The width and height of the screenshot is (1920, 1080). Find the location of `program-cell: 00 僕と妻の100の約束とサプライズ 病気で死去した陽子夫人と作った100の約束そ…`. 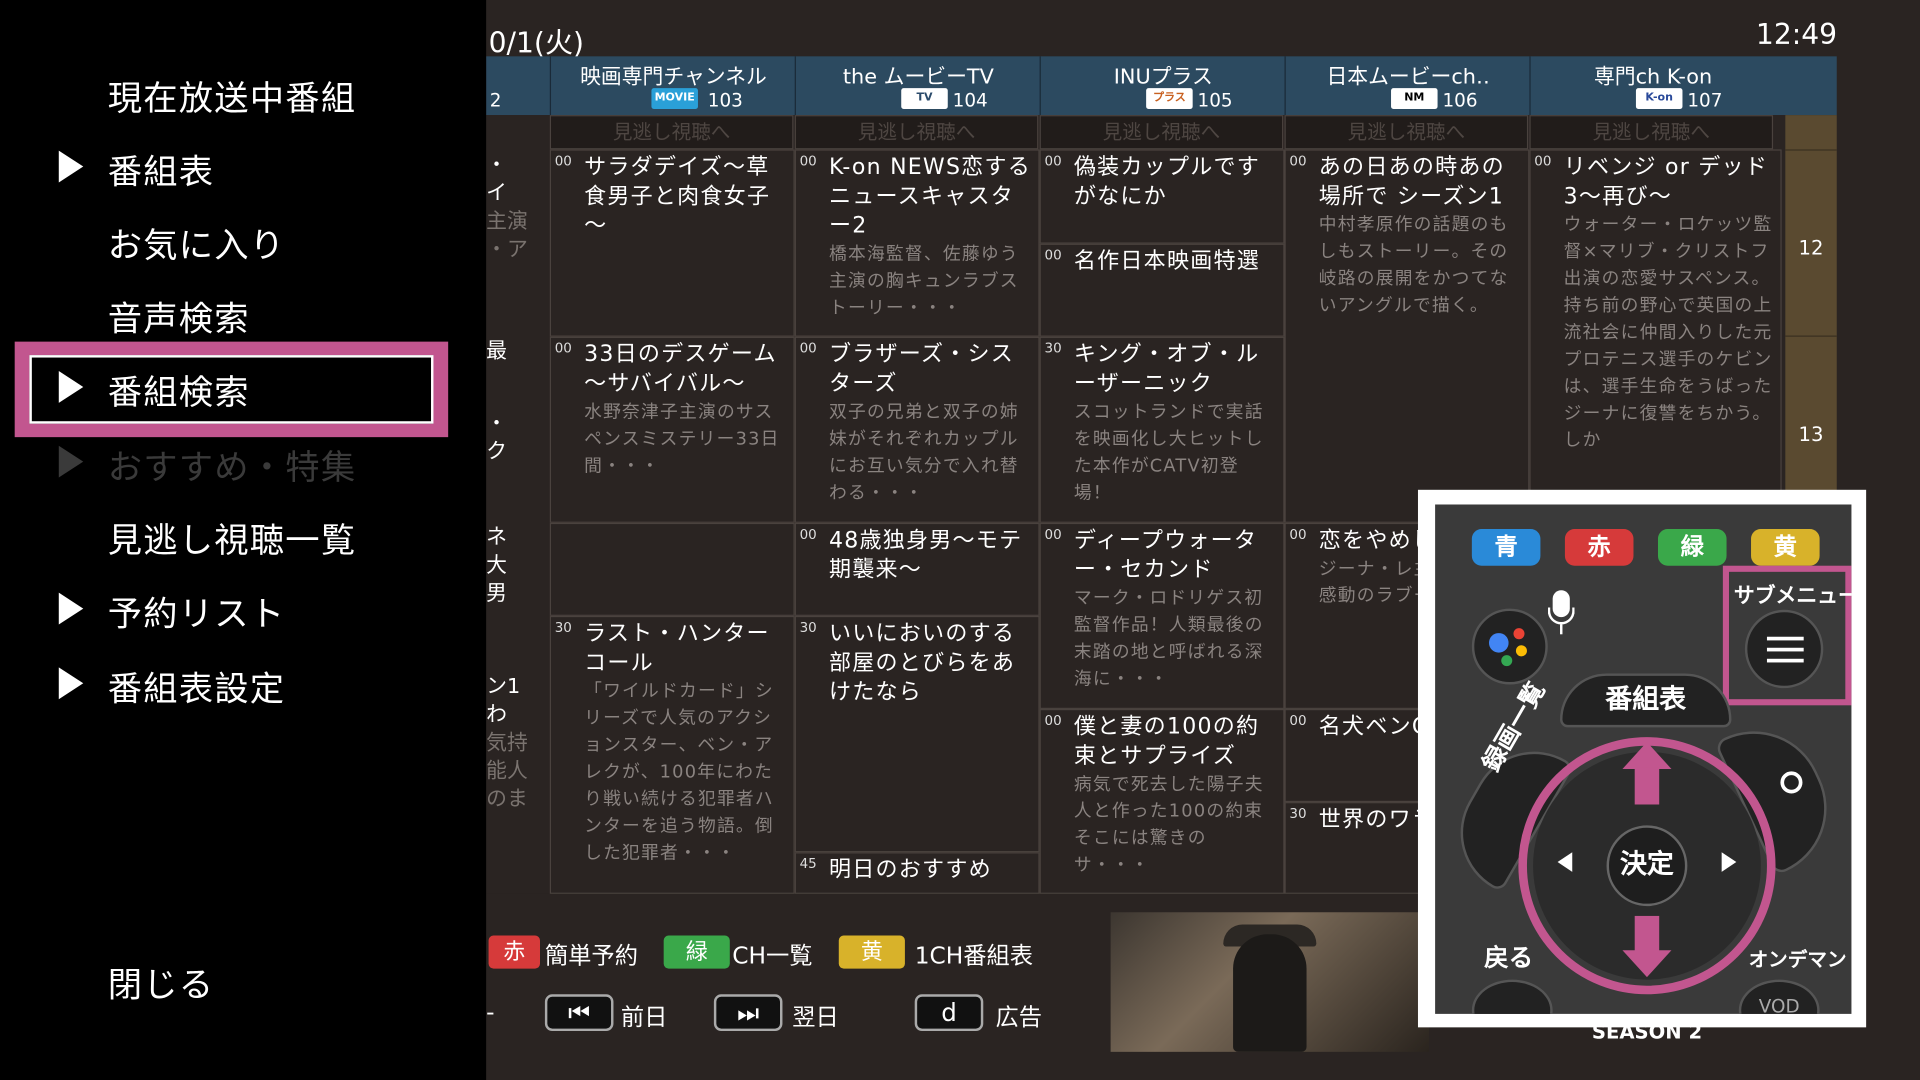

program-cell: 00 僕と妻の100の約束とサプライズ 病気で死去した陽子夫人と作った100の約束そ… is located at coordinates (1162, 801).